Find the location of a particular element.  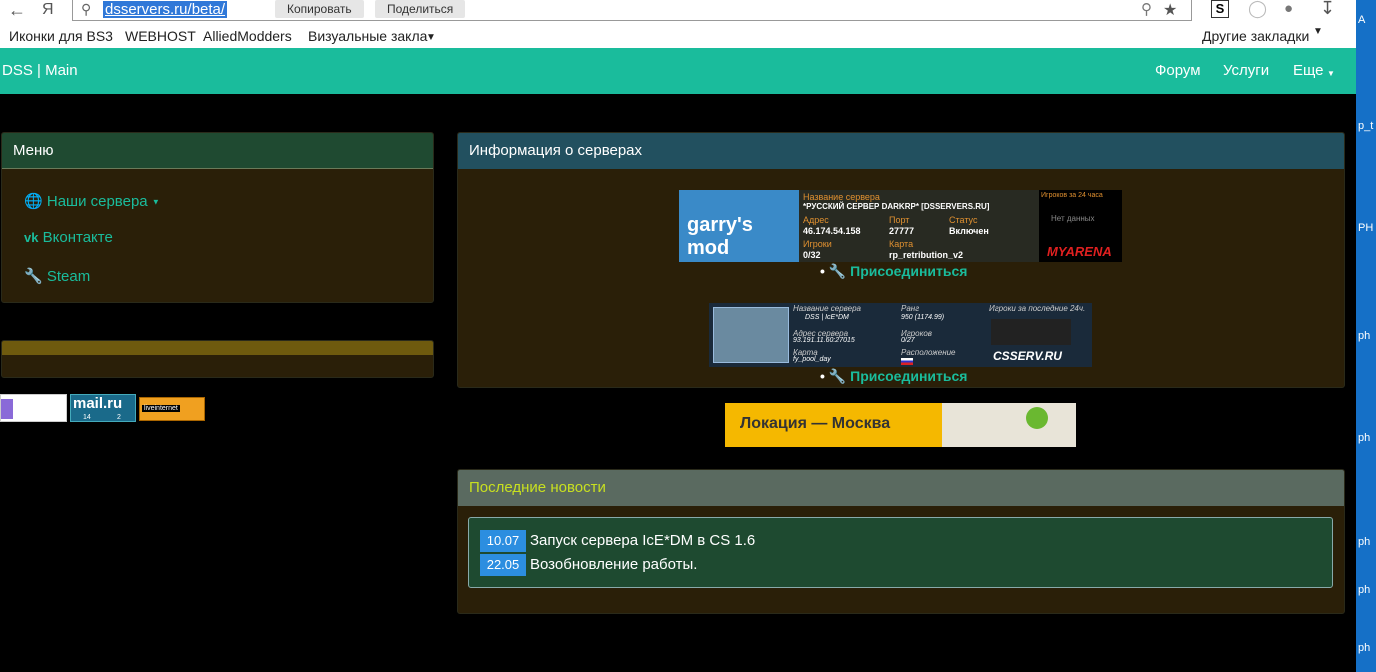

server1-name: *РУССКИЙ СЕРВЕР DARKRP* [DSSERVERS.RU] is located at coordinates (896, 206).